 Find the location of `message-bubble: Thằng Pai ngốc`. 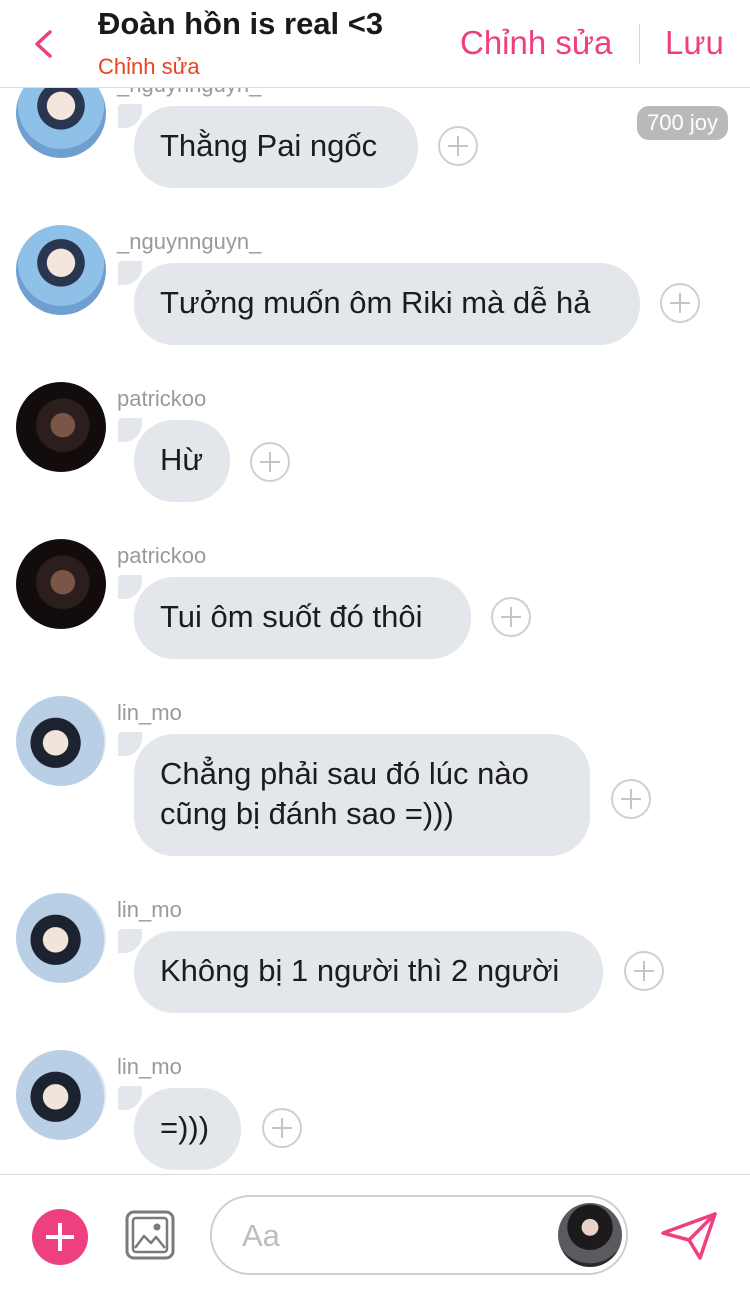

message-bubble: Thằng Pai ngốc is located at coordinates (276, 147).